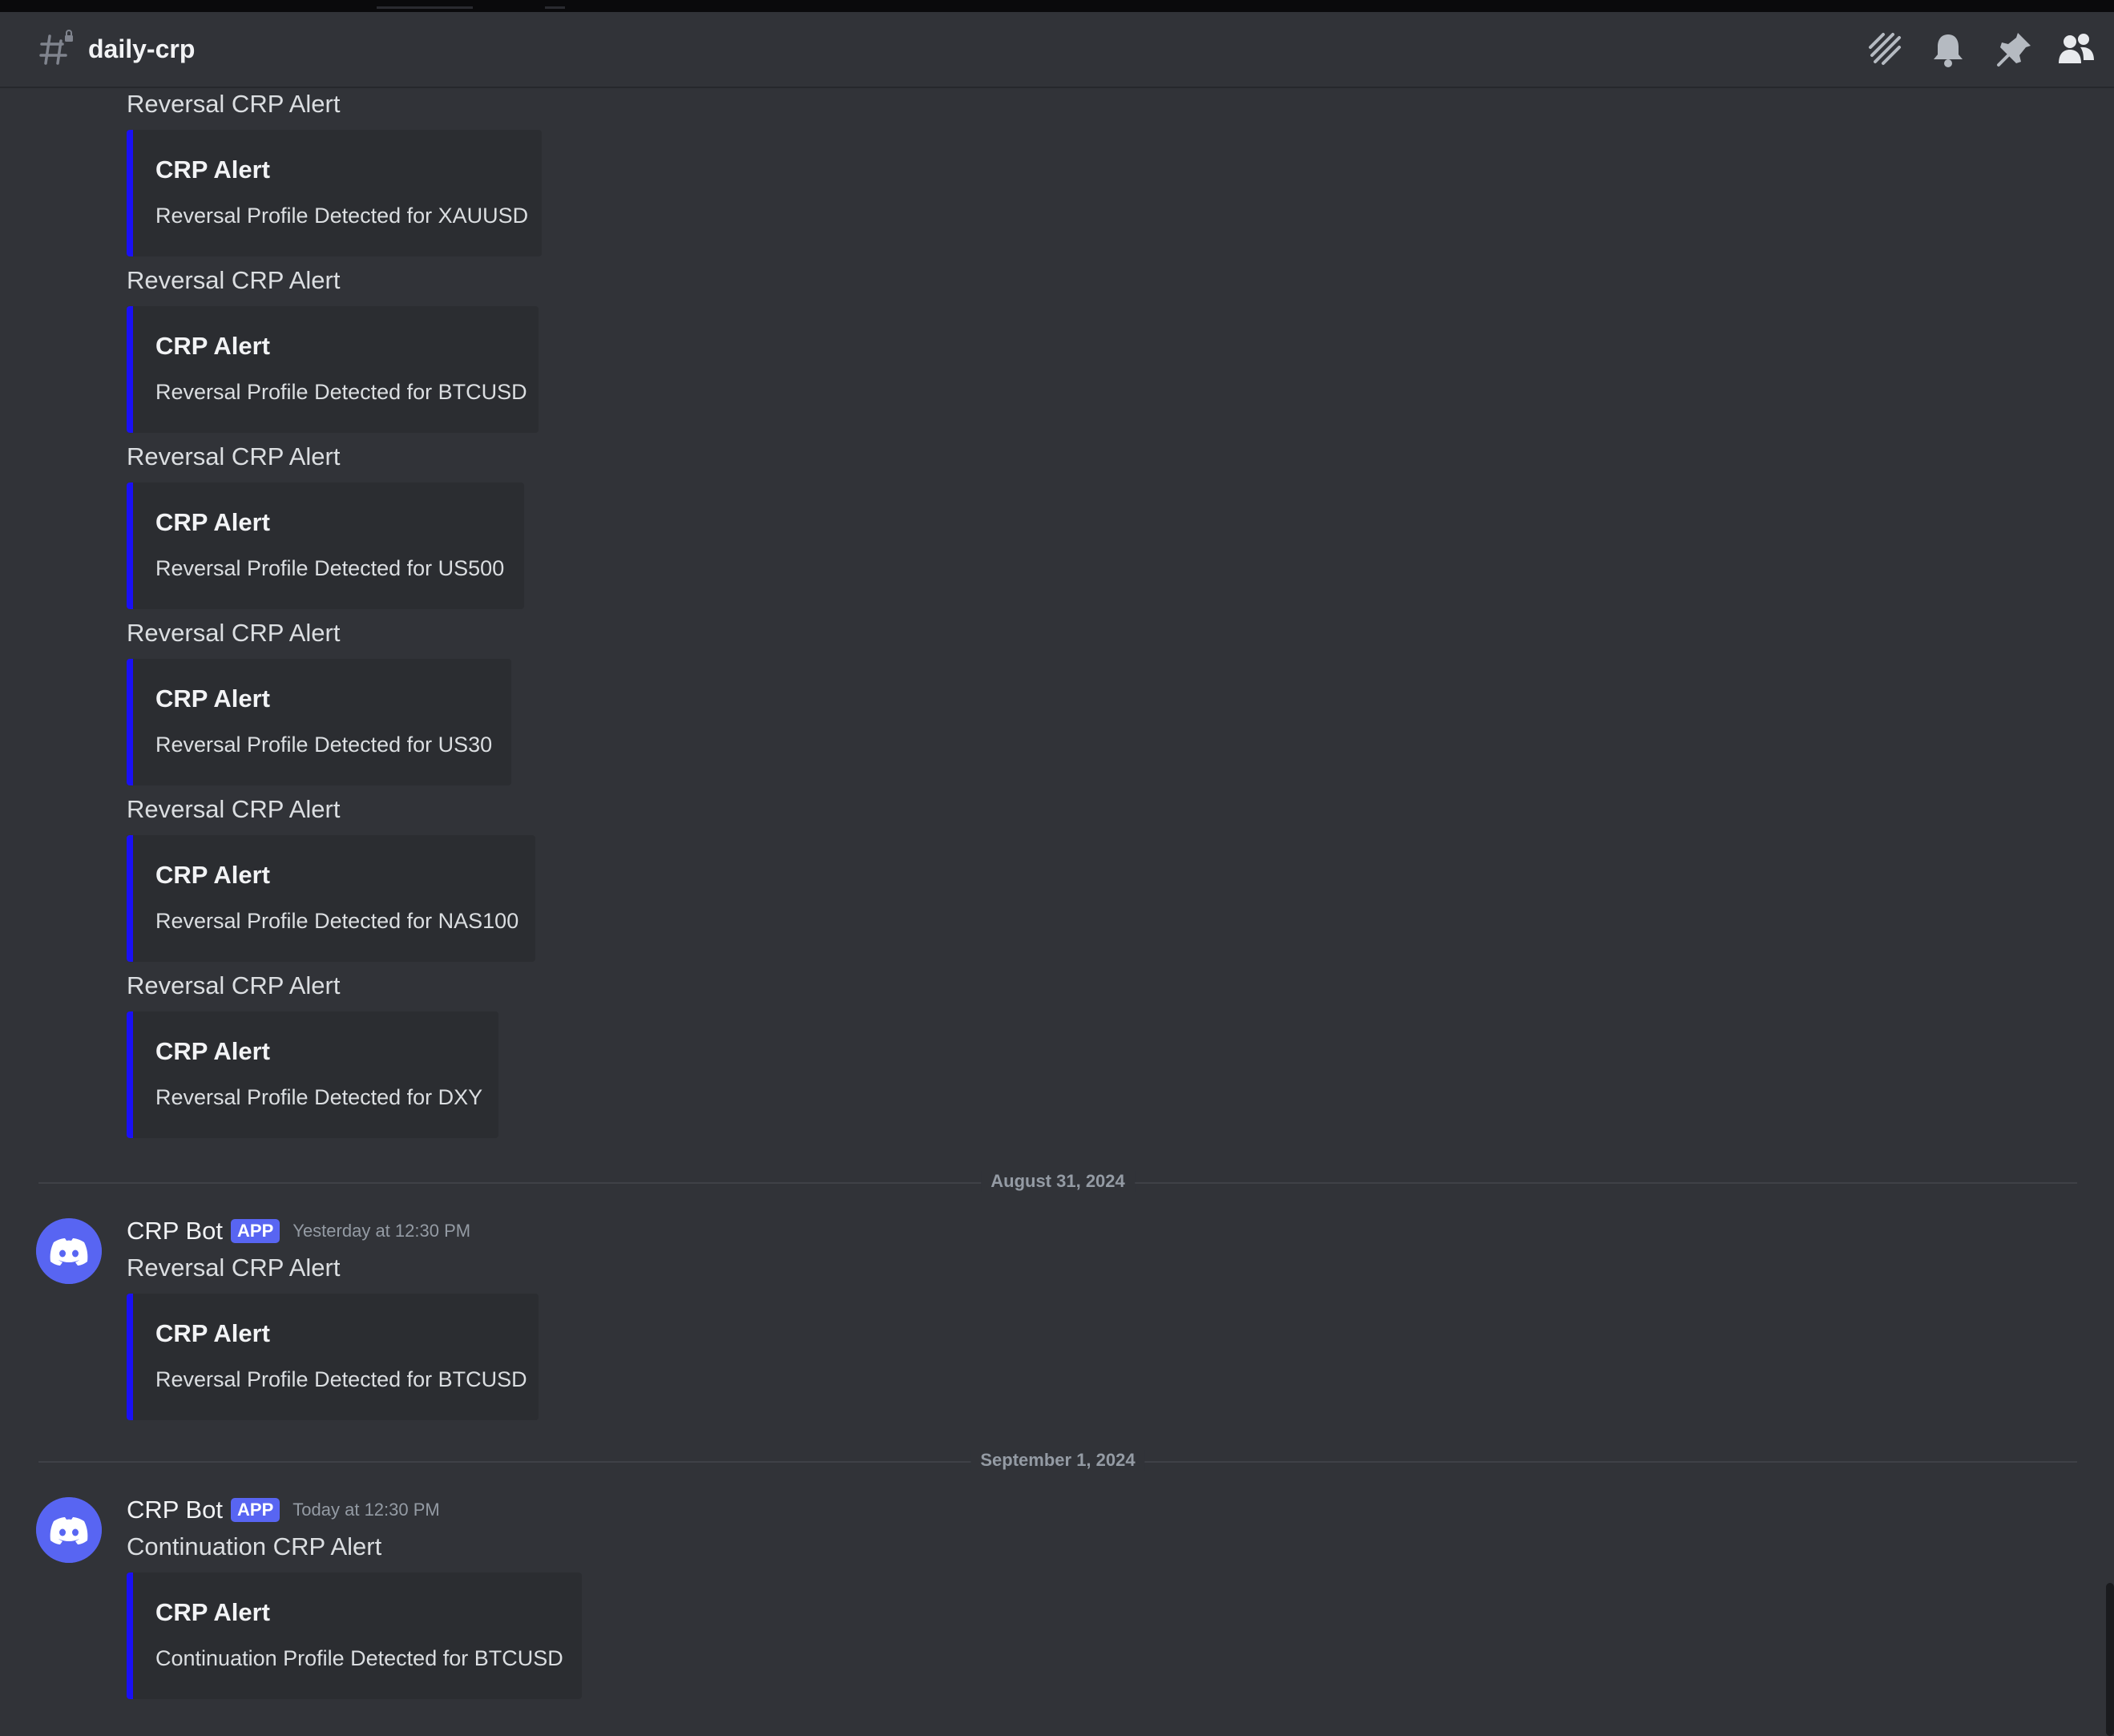 The image size is (2114, 1736). I want to click on message-timestamp: Today at 12:30 PM, so click(365, 1510).